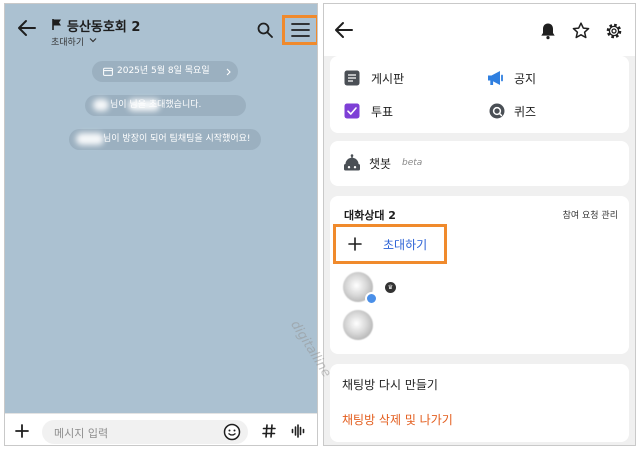 The width and height of the screenshot is (640, 450). Describe the element at coordinates (161, 28) in the screenshot. I see `chat-header: 등산동호회 2 초대하기` at that location.